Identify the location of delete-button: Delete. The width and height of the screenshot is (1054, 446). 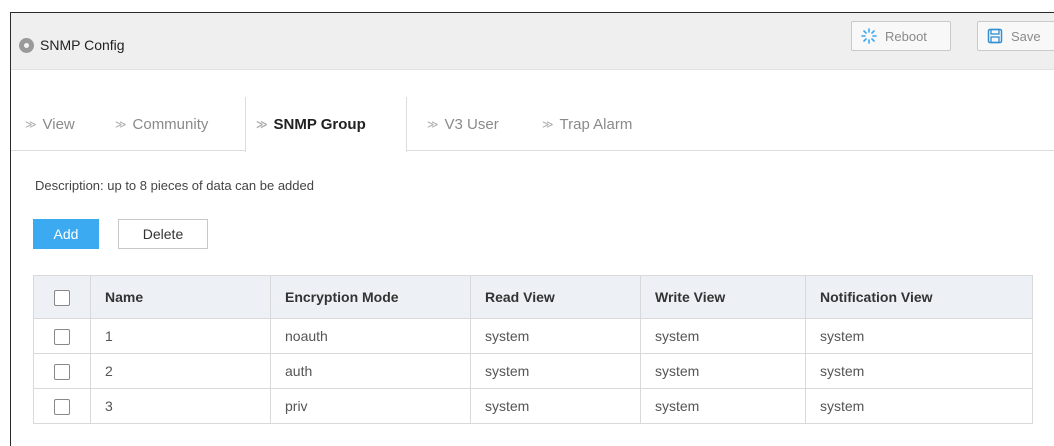
(163, 234).